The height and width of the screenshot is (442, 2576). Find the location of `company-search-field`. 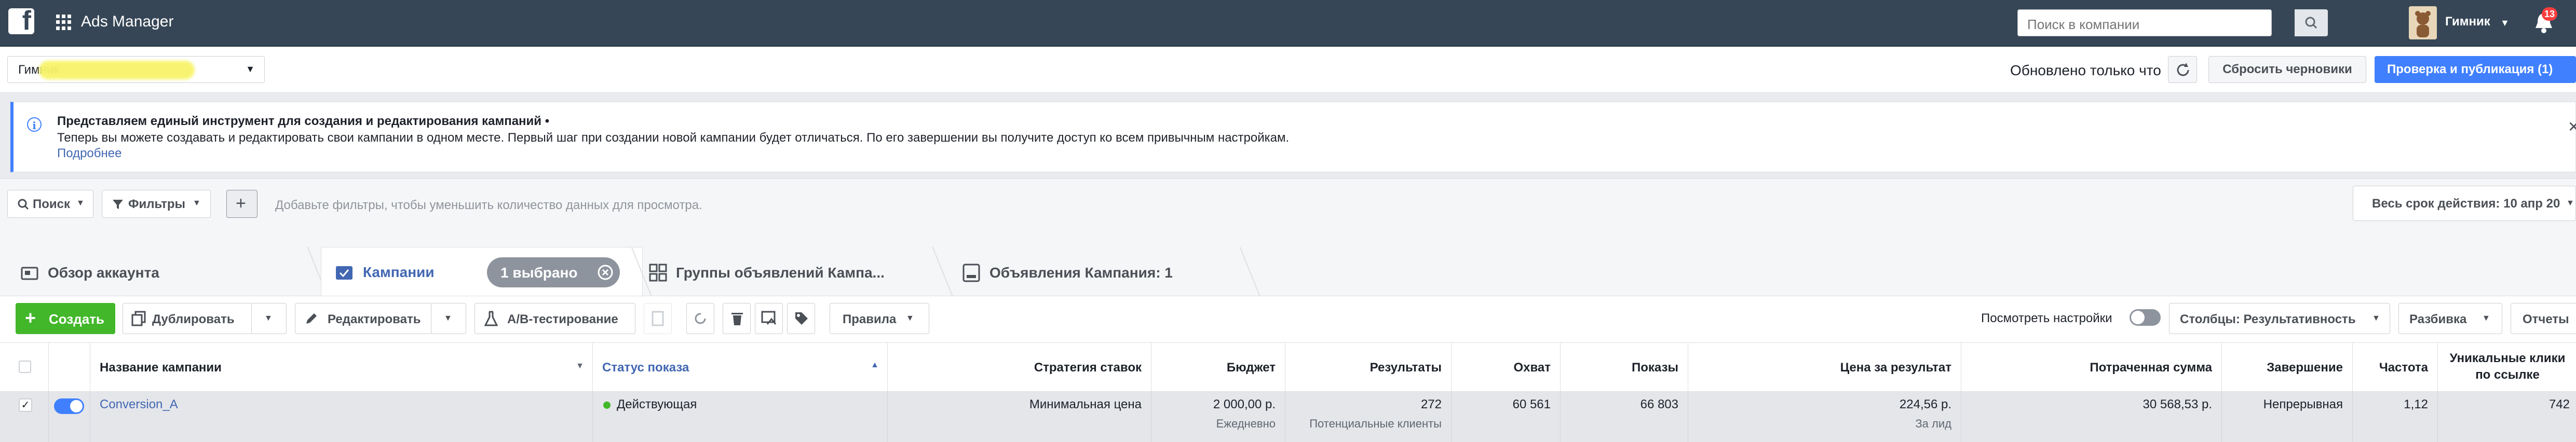

company-search-field is located at coordinates (2144, 22).